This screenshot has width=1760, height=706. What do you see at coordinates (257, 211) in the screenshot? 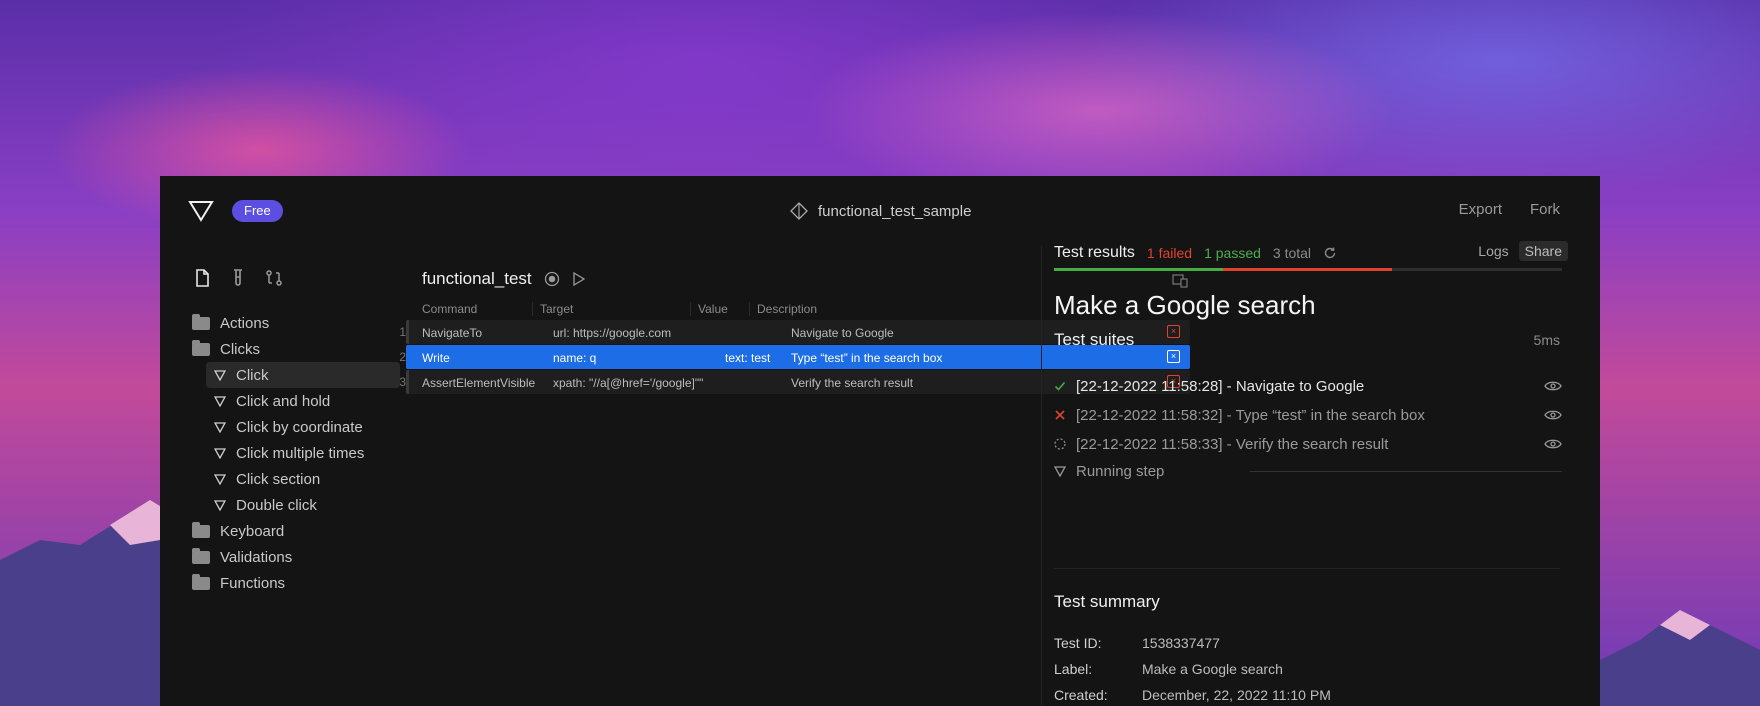
I see `plan-badge: Free` at bounding box center [257, 211].